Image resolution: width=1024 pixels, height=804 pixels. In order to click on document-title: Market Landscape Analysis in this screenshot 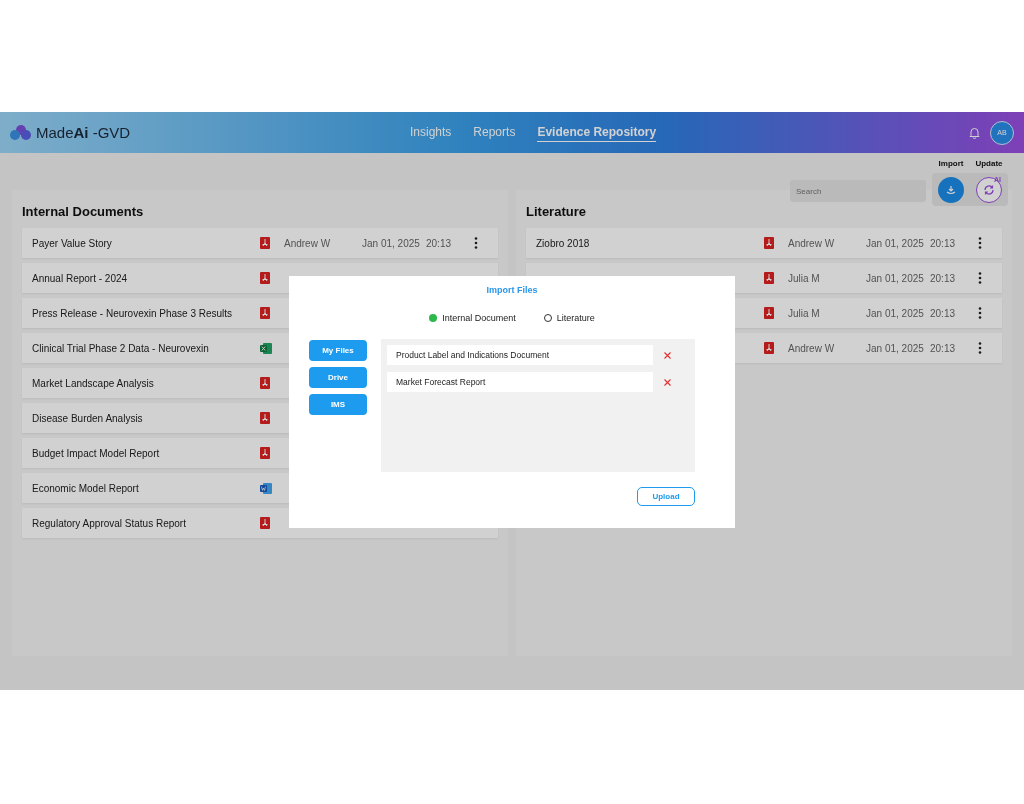, I will do `click(93, 383)`.